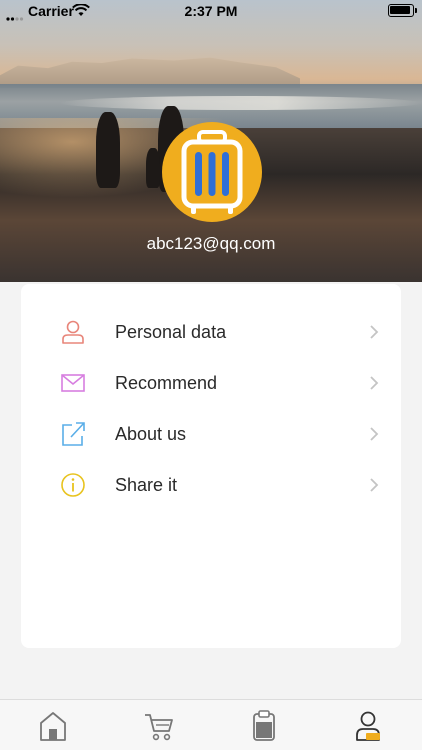 This screenshot has height=750, width=422. Describe the element at coordinates (159, 726) in the screenshot. I see `cart-icon` at that location.